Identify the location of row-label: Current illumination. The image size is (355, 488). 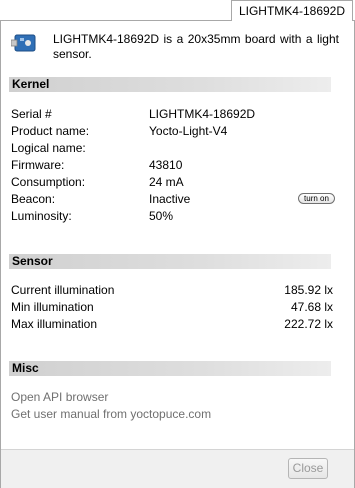
(63, 290).